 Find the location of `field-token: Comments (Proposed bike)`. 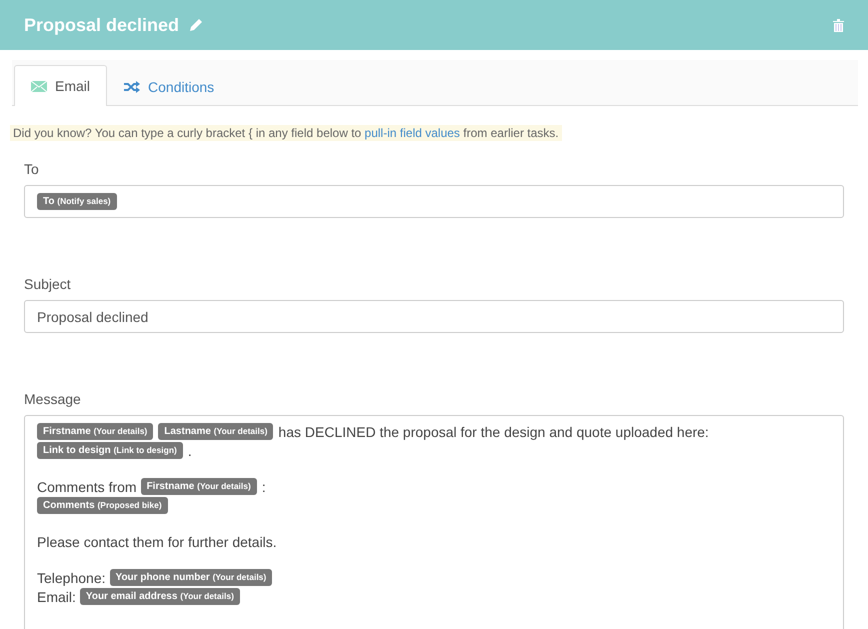

field-token: Comments (Proposed bike) is located at coordinates (102, 505).